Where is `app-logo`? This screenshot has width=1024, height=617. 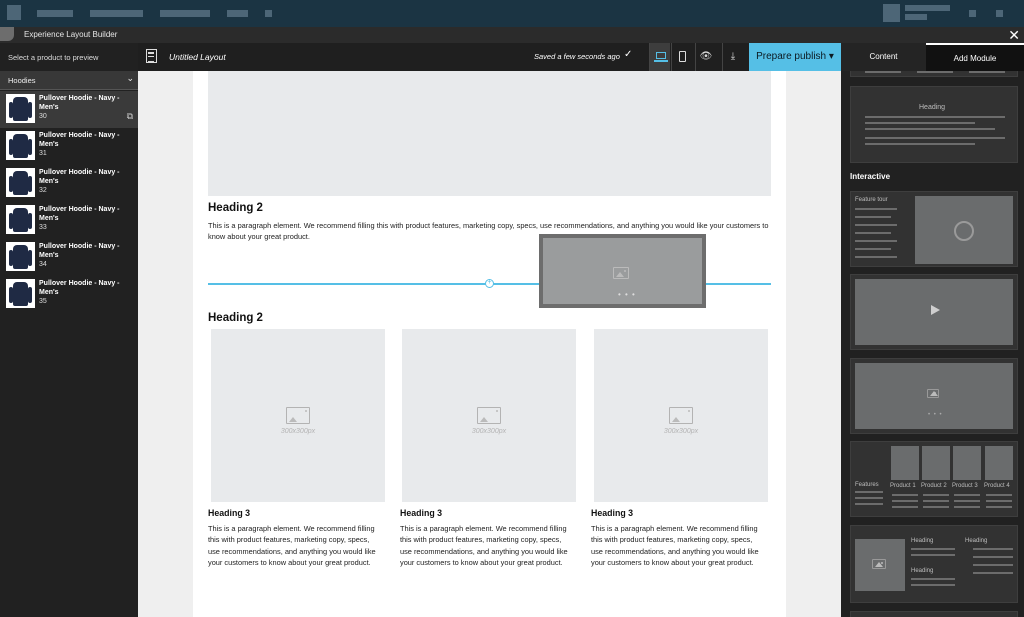
app-logo is located at coordinates (14, 12).